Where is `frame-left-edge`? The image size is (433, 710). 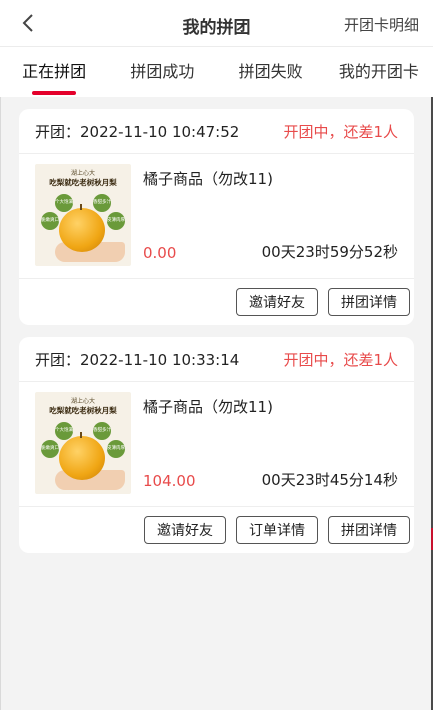 frame-left-edge is located at coordinates (0, 355).